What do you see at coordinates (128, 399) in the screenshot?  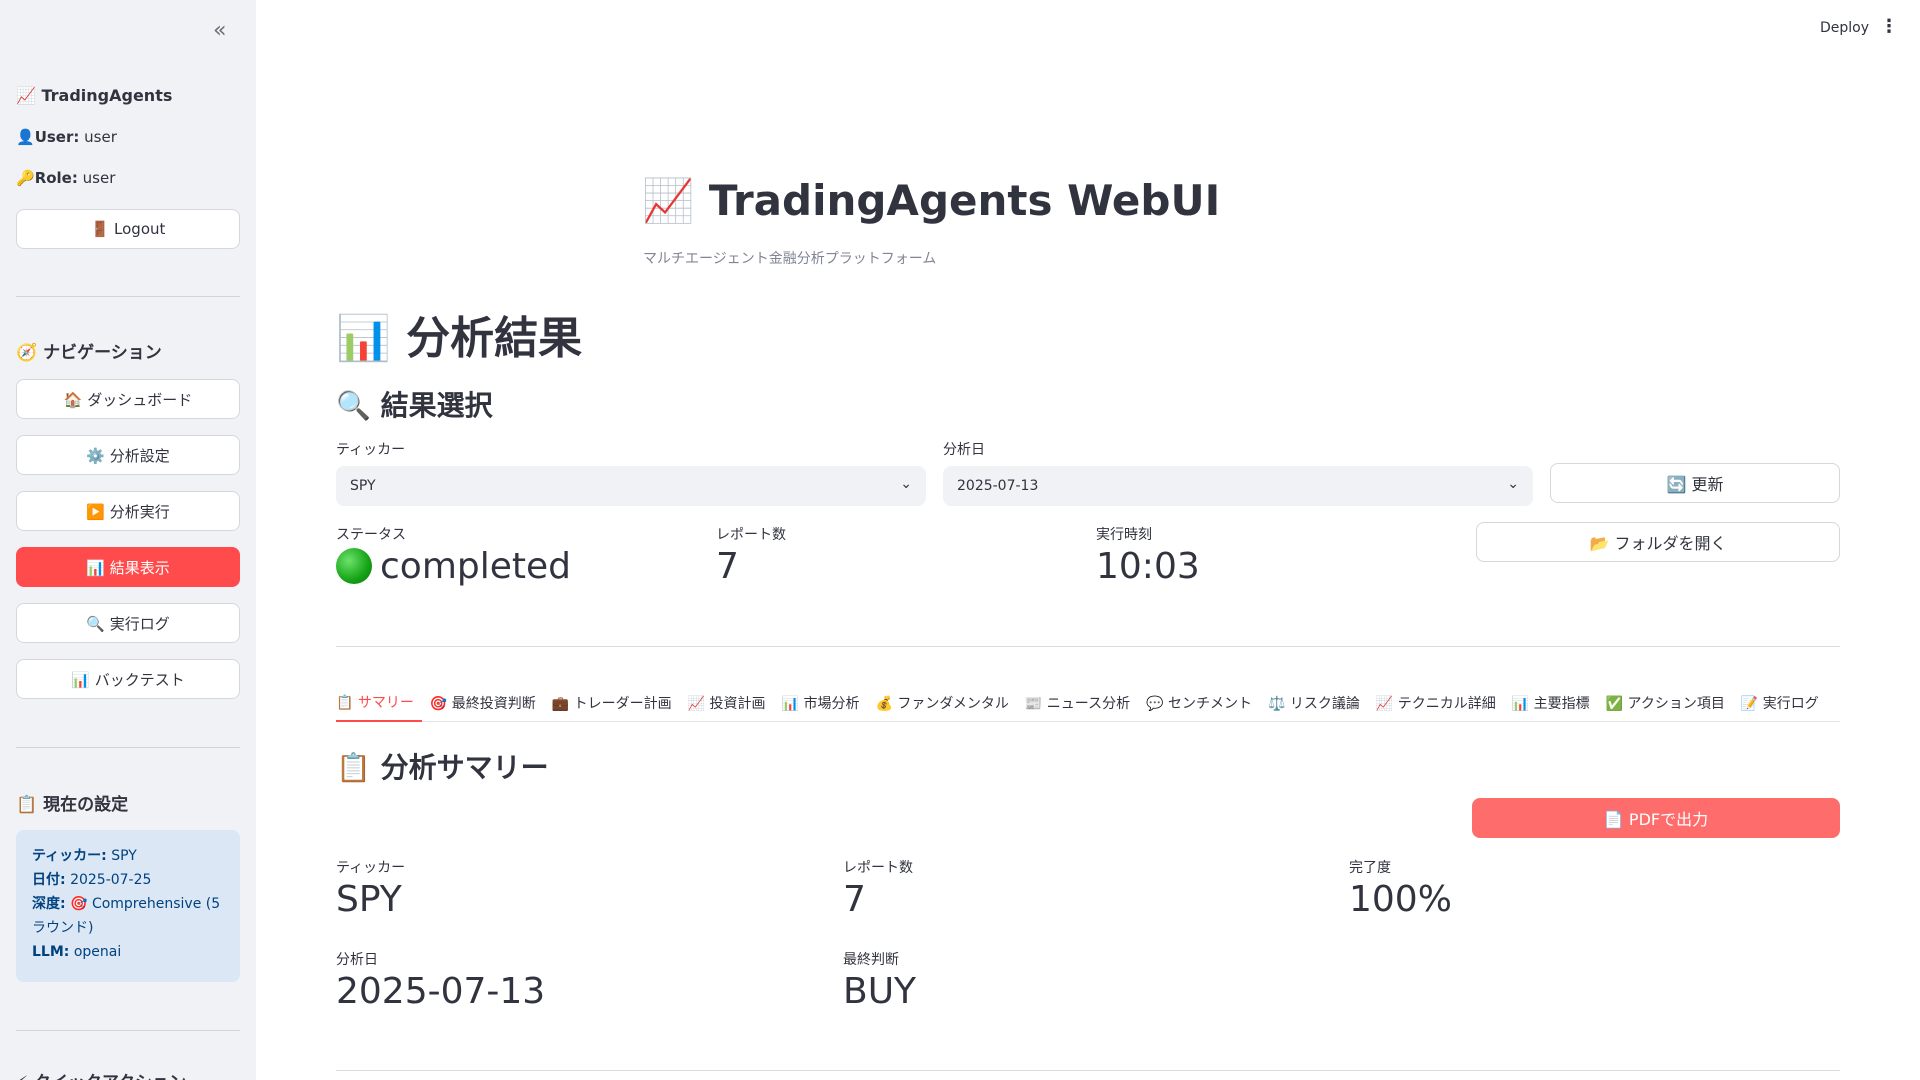 I see `nav-dashboard-button: 🏠 ダッシュボード` at bounding box center [128, 399].